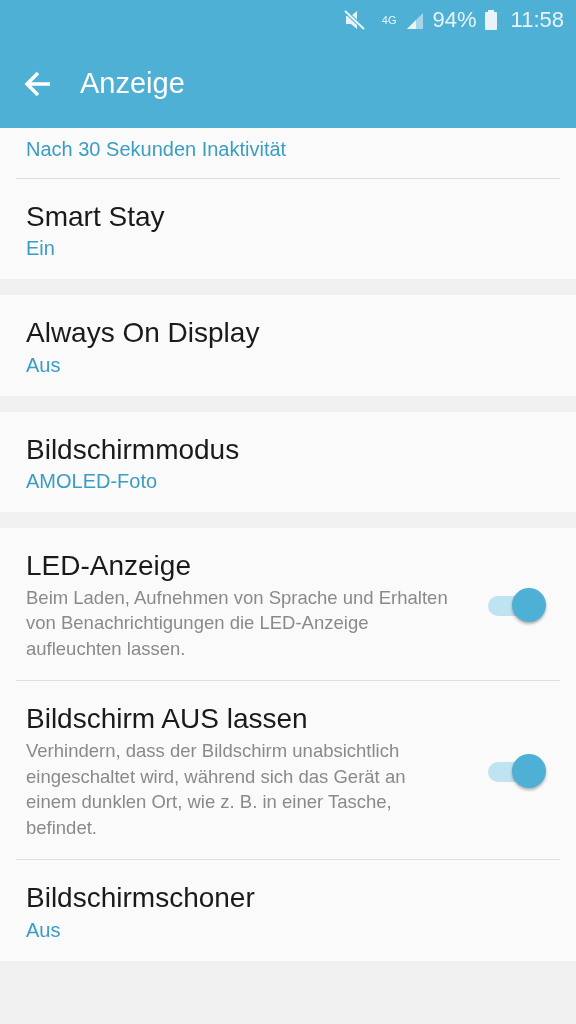 This screenshot has width=576, height=1024. I want to click on setting-value: Nach 30 Sekunden Inaktivität, so click(157, 149).